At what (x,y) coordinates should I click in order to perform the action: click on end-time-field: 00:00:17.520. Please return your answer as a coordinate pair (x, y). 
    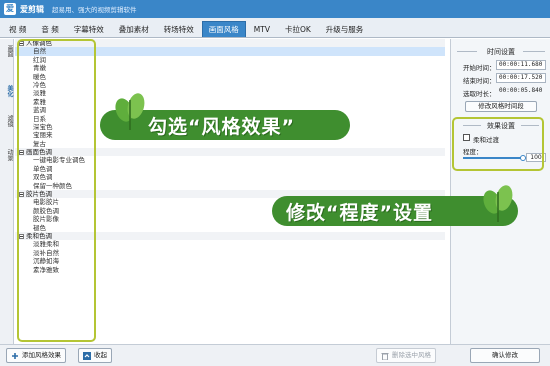
    Looking at the image, I should click on (521, 78).